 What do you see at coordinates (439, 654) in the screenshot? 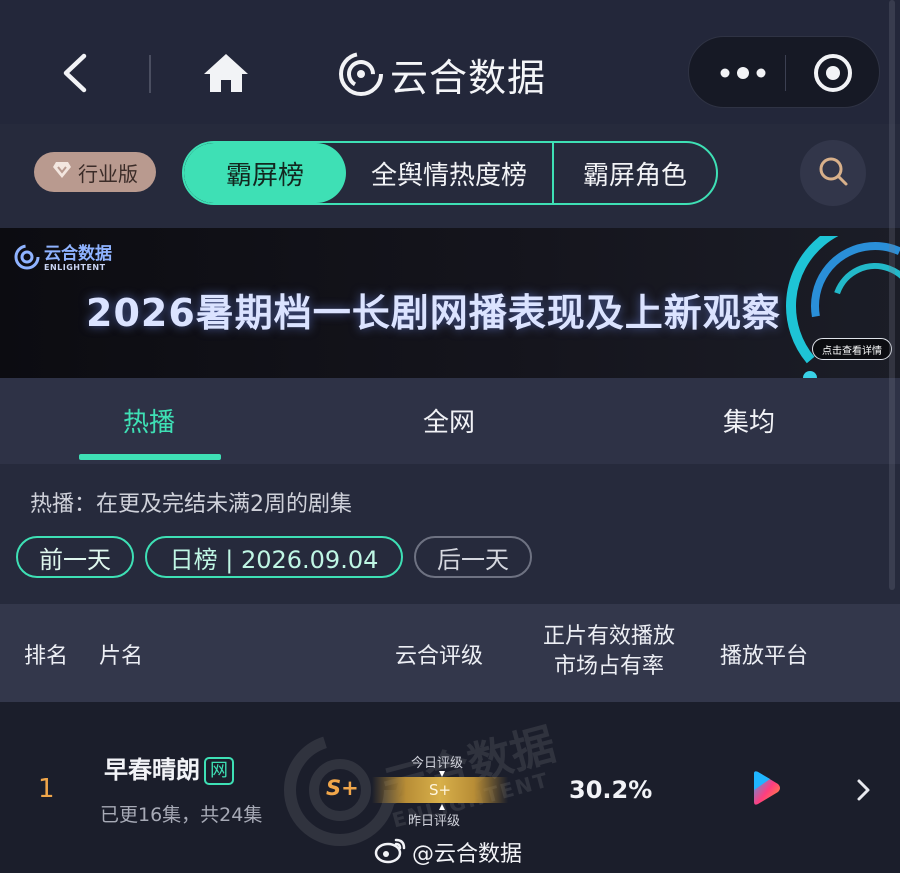
I see `header-grade: 云合评级` at bounding box center [439, 654].